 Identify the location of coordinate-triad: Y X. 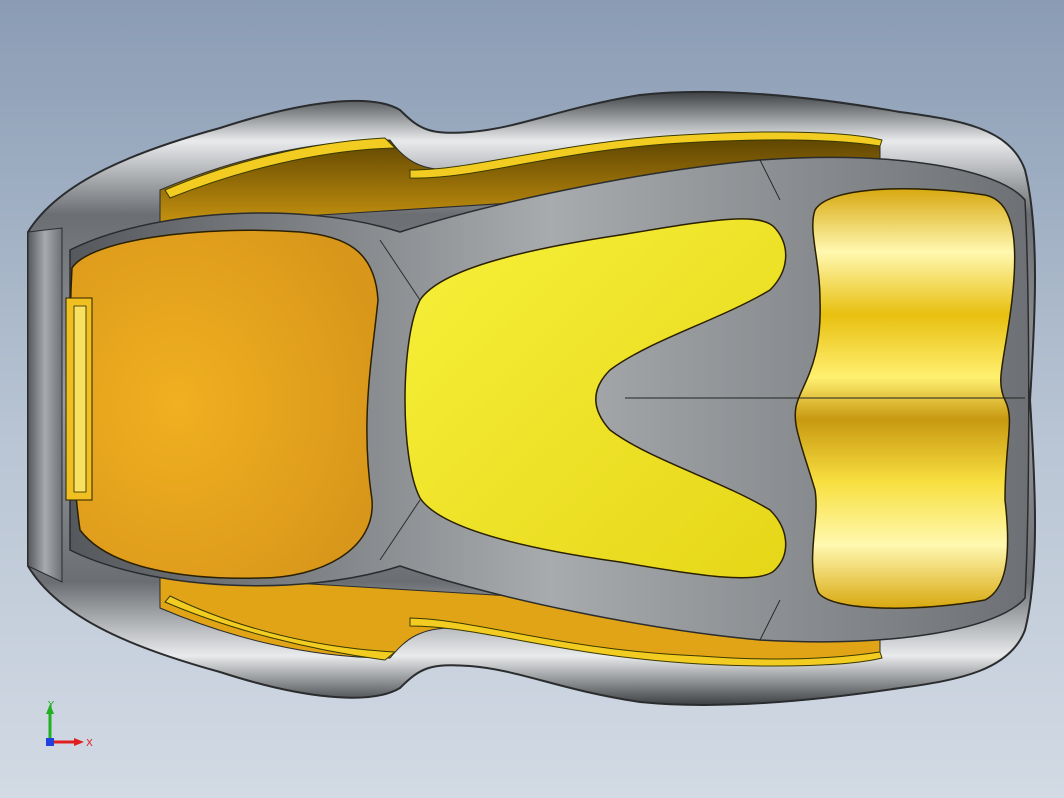
(69, 724).